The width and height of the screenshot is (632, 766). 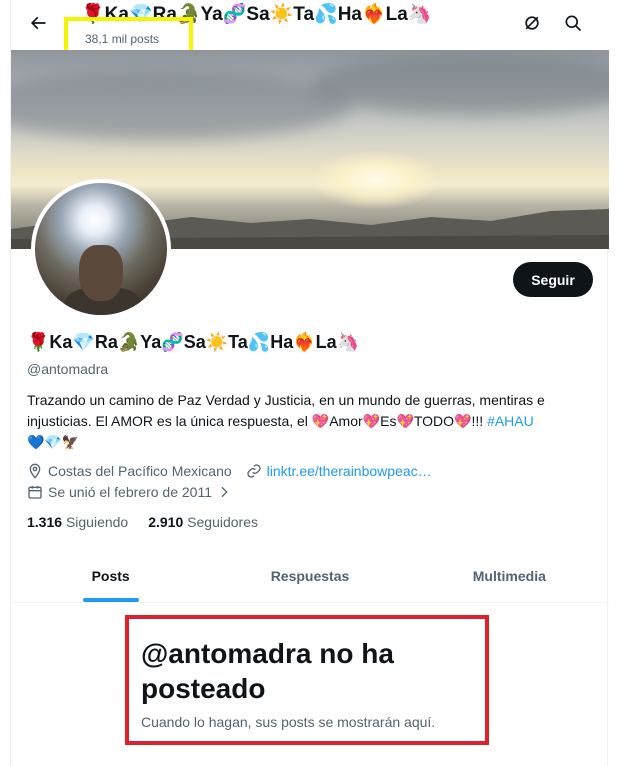 I want to click on tab-replies: Respuestas, so click(x=309, y=576).